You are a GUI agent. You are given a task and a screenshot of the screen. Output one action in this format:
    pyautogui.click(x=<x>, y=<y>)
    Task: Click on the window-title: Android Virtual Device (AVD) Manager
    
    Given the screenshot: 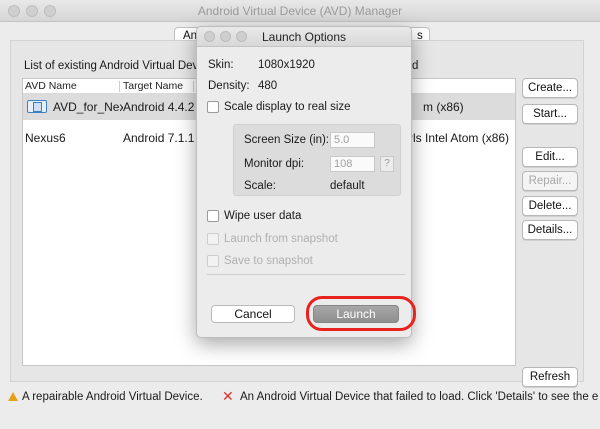 What is the action you would take?
    pyautogui.click(x=300, y=11)
    